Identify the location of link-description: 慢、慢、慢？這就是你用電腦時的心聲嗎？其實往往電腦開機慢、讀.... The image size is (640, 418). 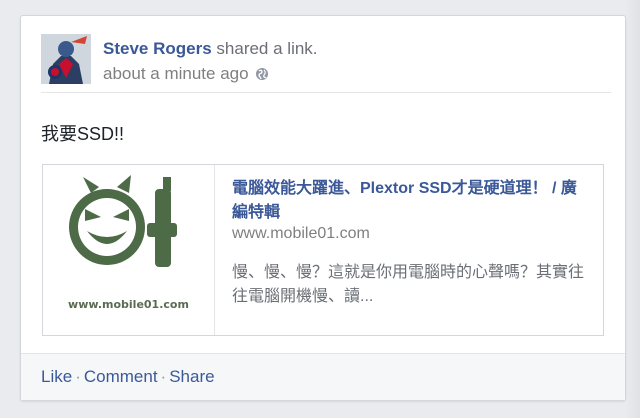
(408, 284).